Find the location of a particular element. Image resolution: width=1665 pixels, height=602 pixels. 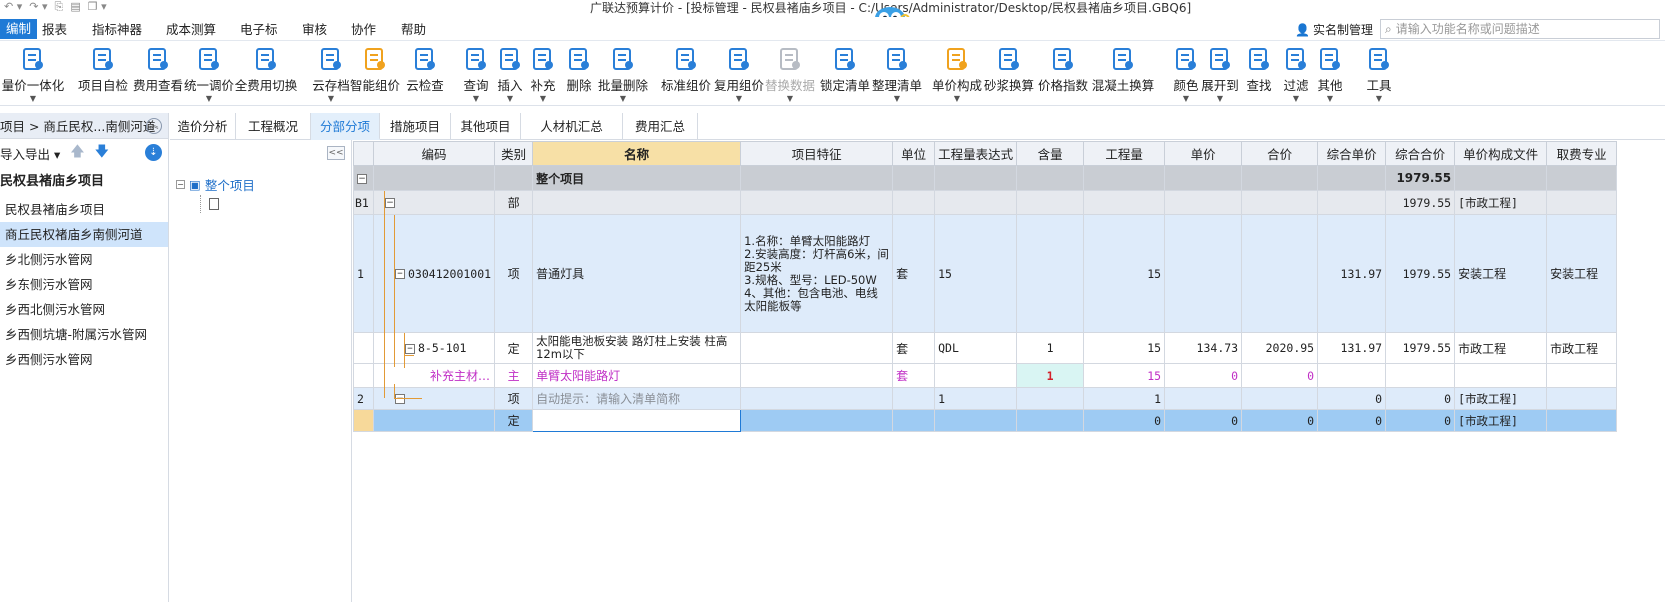

cell-code: − is located at coordinates (434, 398).